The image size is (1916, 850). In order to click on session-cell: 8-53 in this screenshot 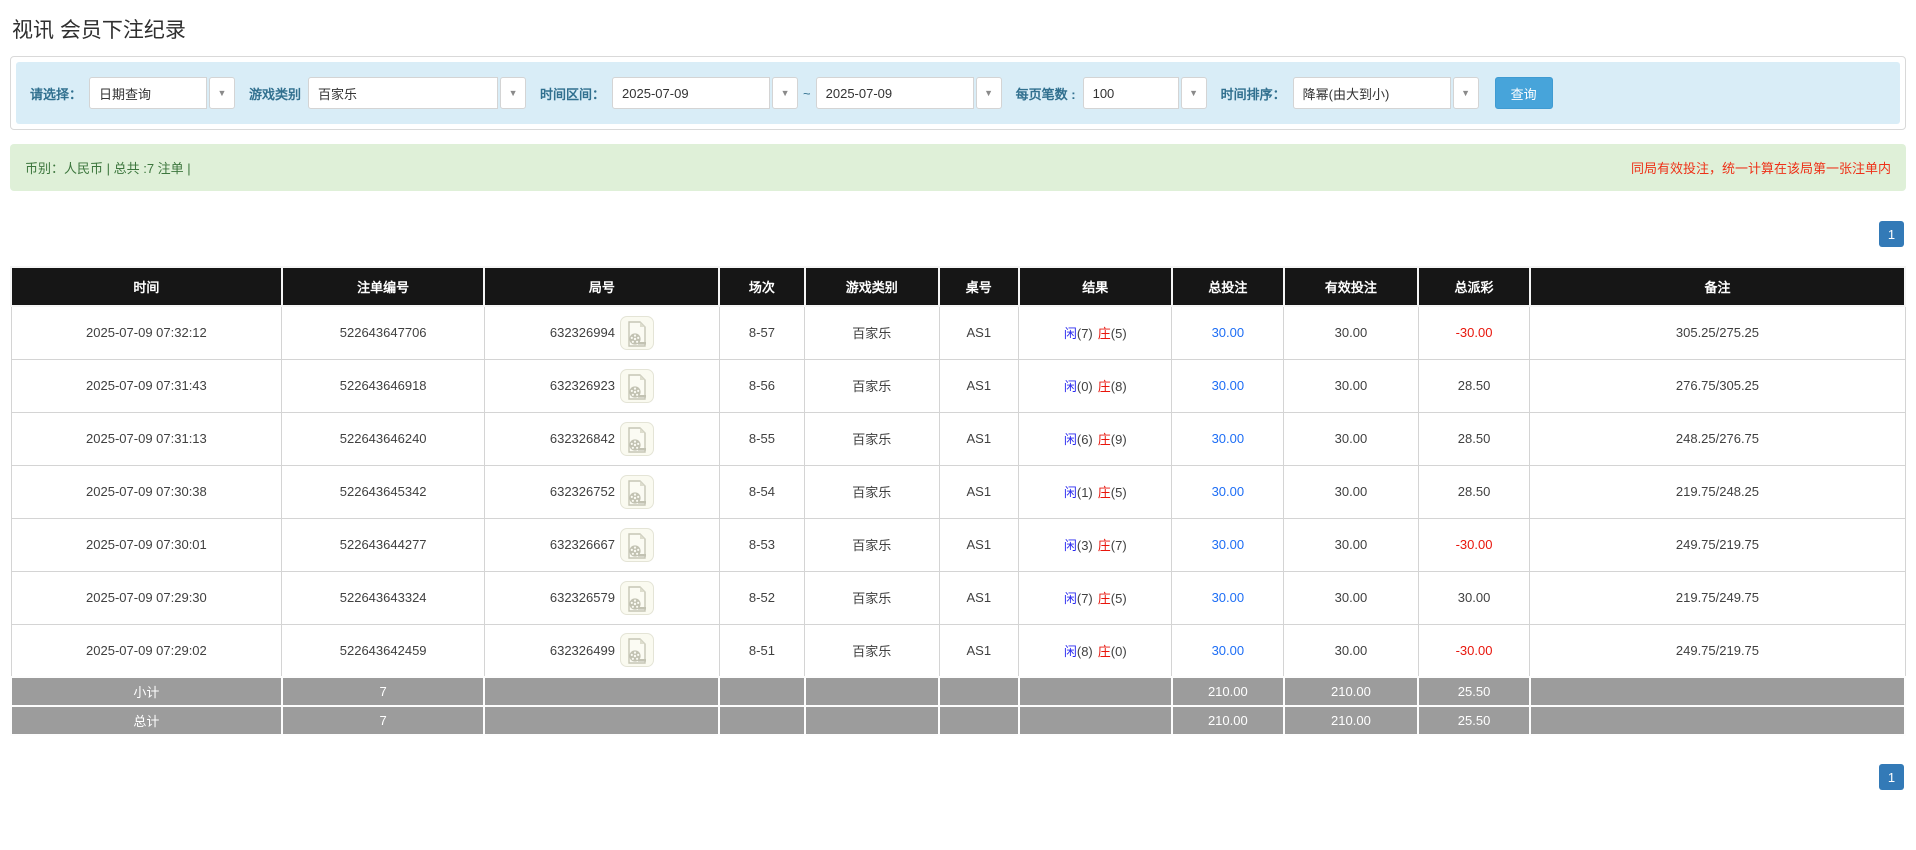, I will do `click(762, 544)`.